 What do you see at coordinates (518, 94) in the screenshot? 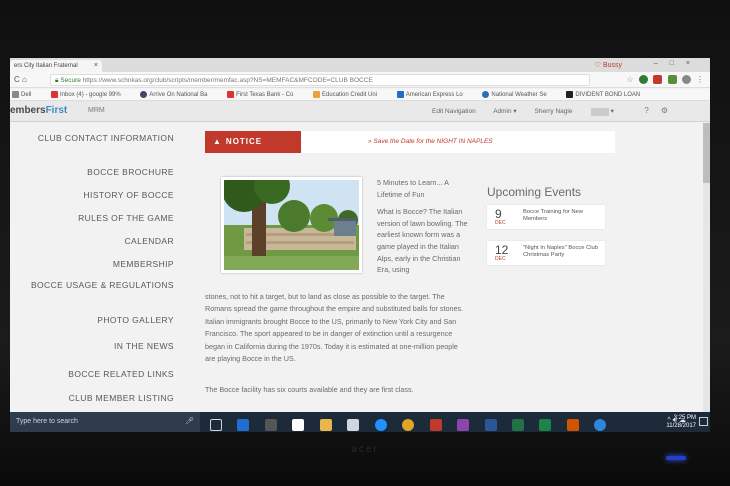
I see `bookmark-item: National Weather Se` at bounding box center [518, 94].